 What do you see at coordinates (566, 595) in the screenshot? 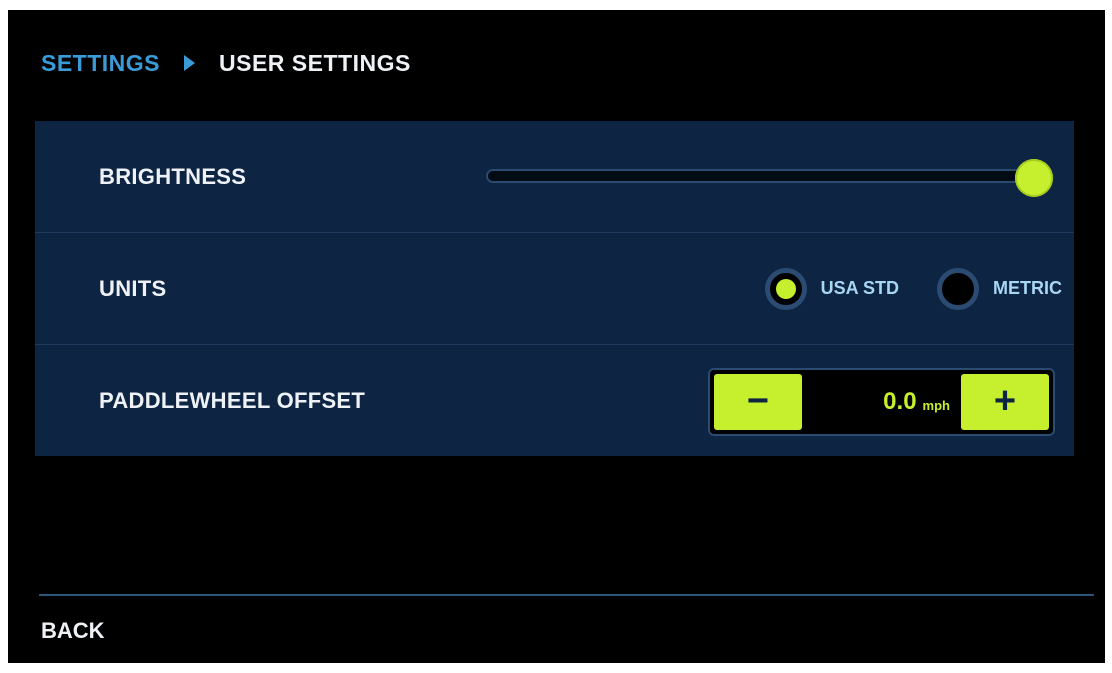
I see `footer-divider` at bounding box center [566, 595].